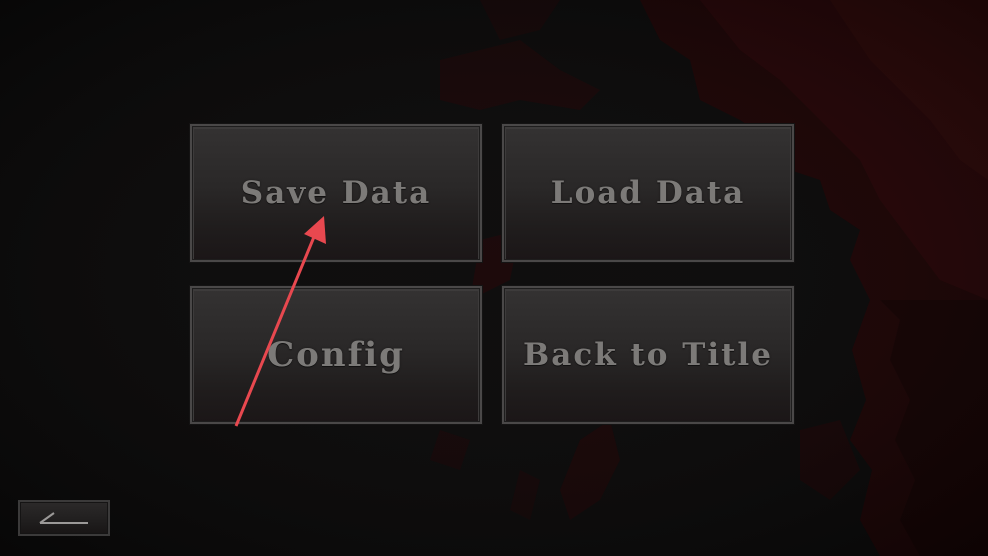 Image resolution: width=988 pixels, height=556 pixels. I want to click on config-button: Config, so click(336, 355).